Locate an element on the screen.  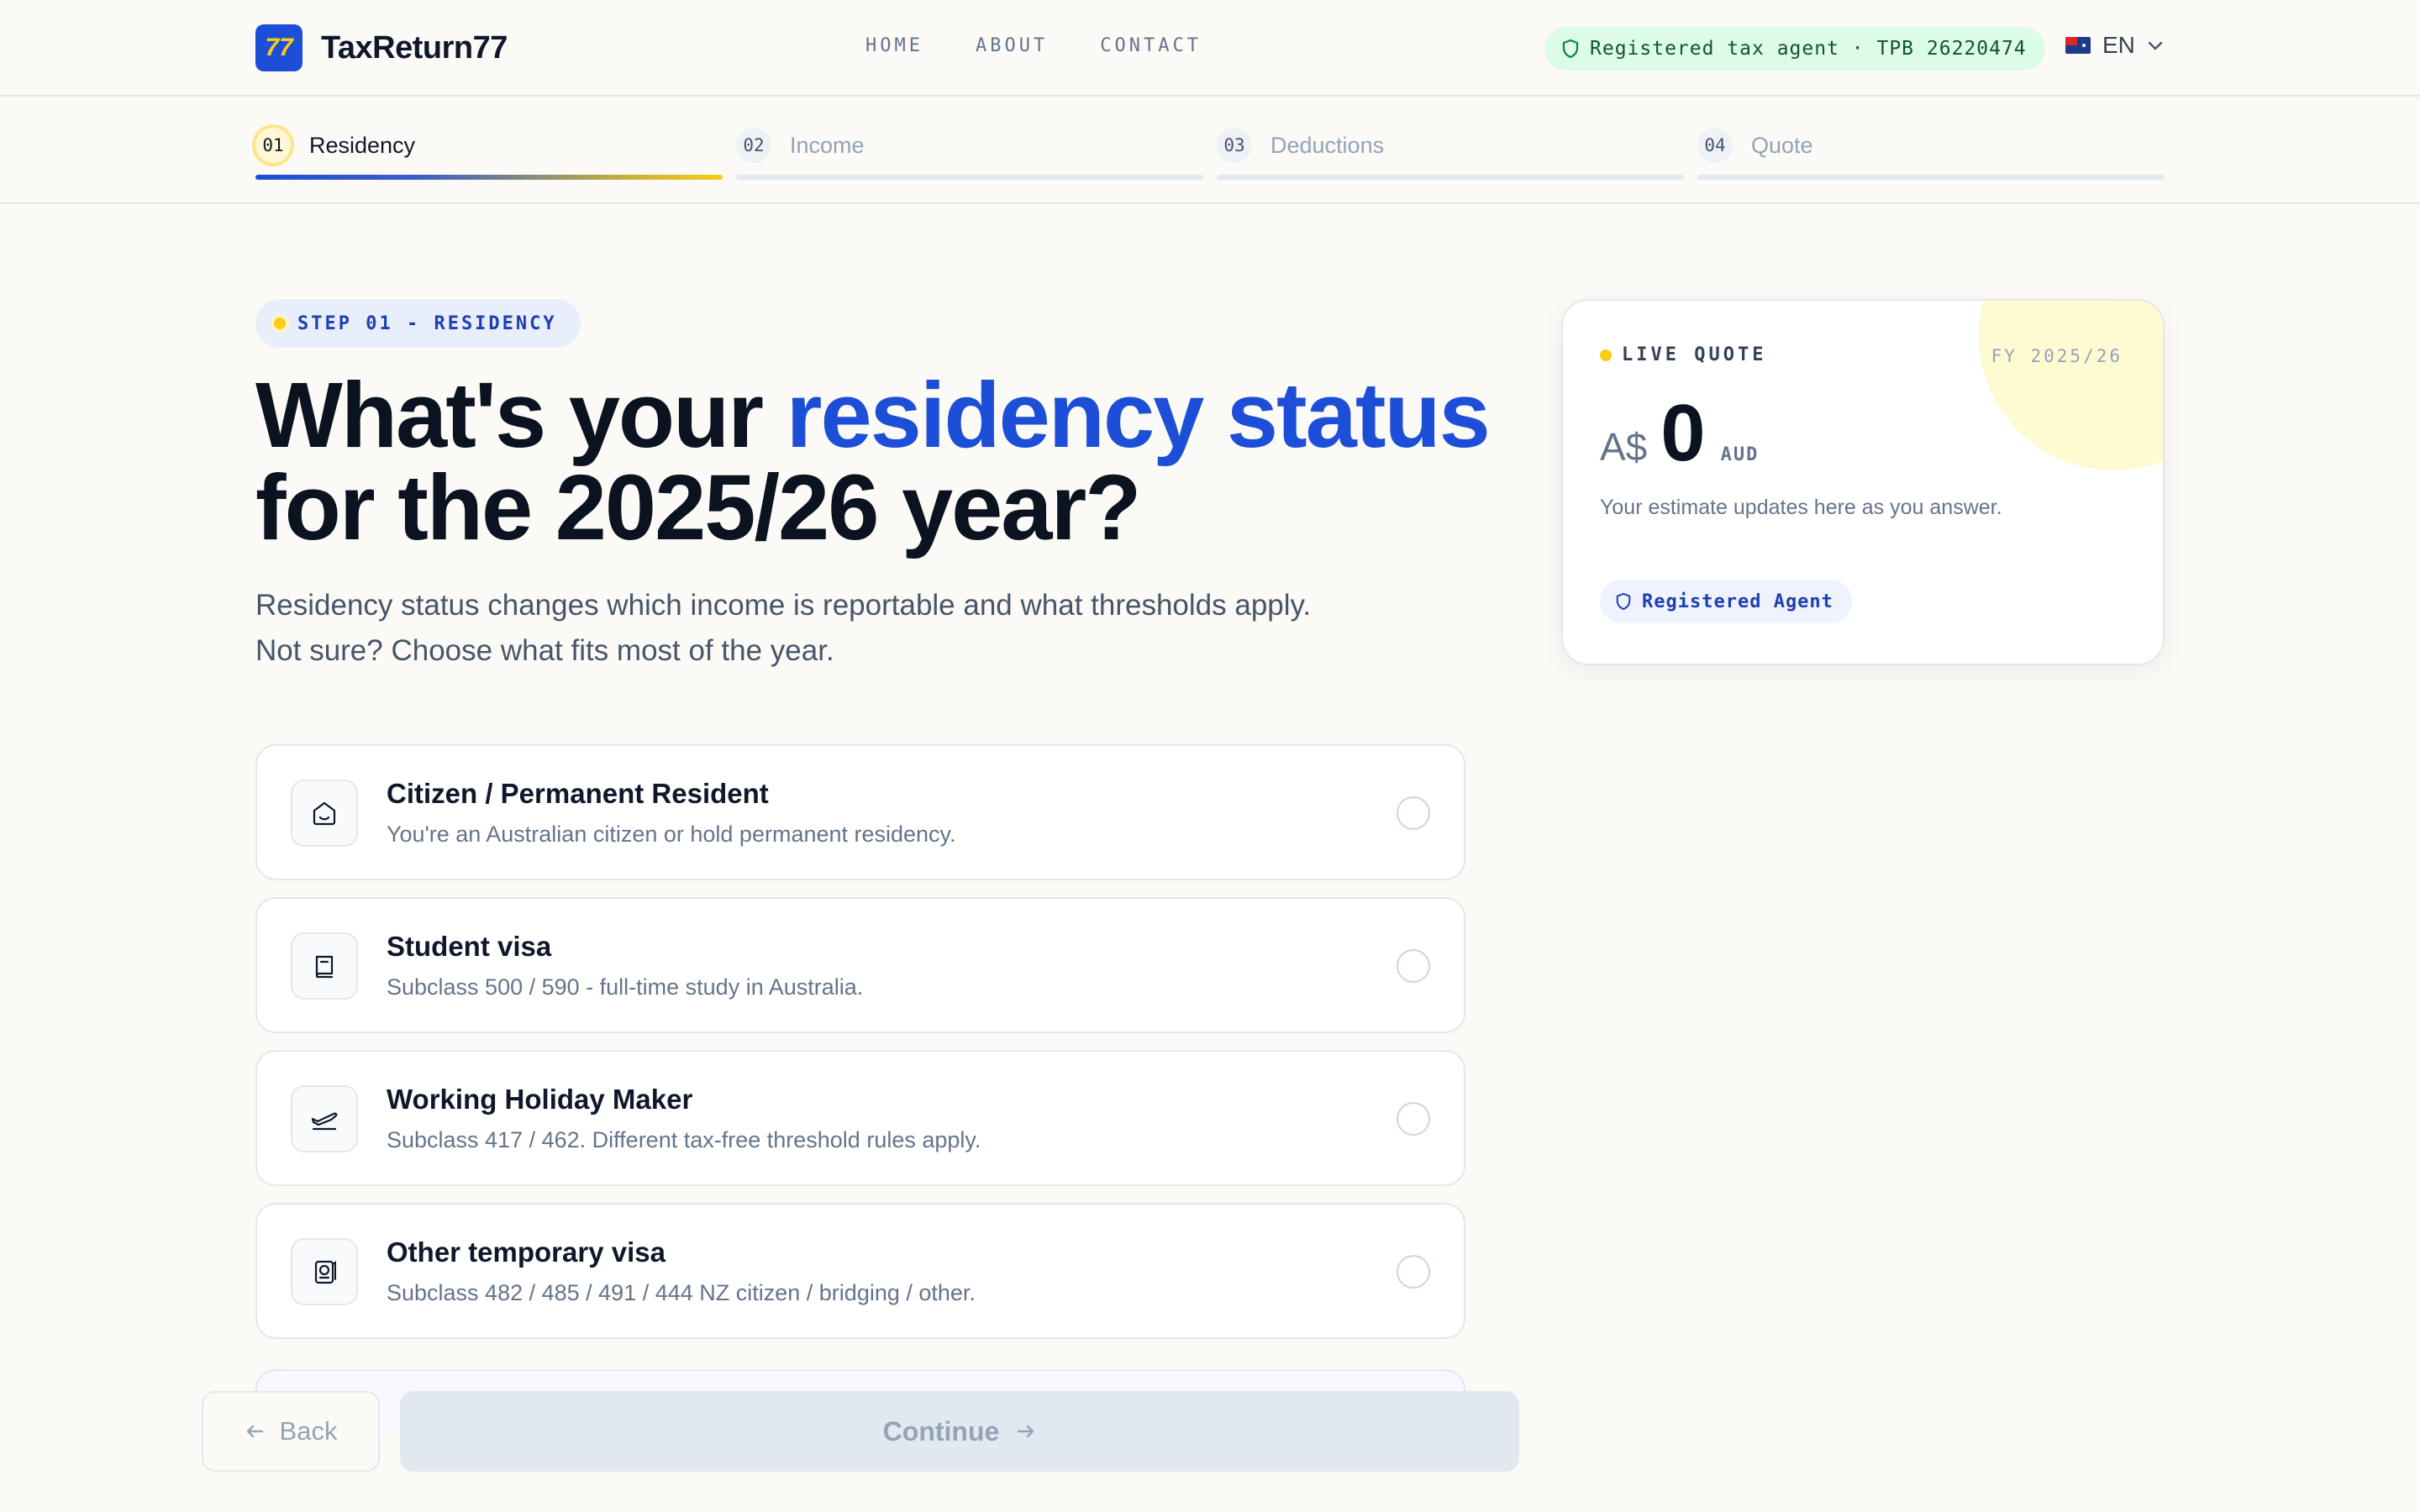
chevron-down-icon is located at coordinates (2155, 45).